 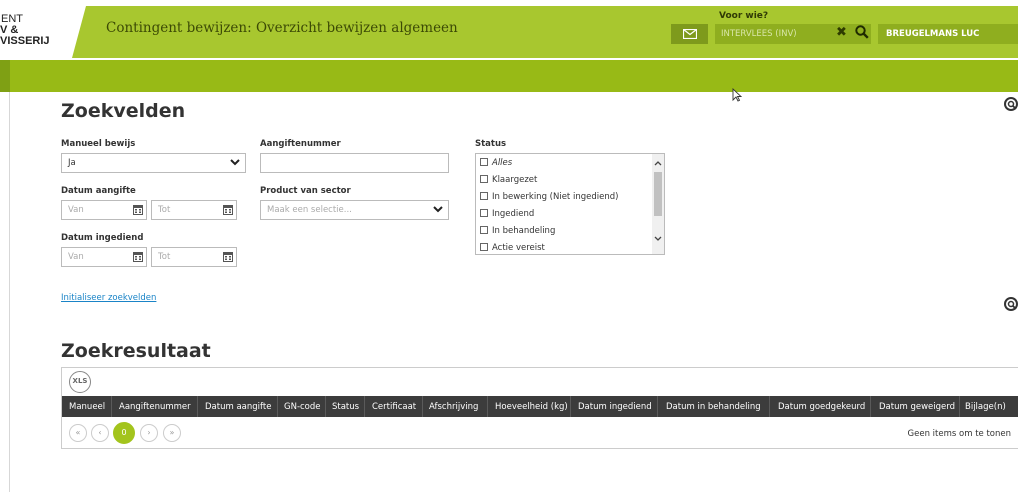 I want to click on xls-export-button: XLS, so click(x=80, y=382).